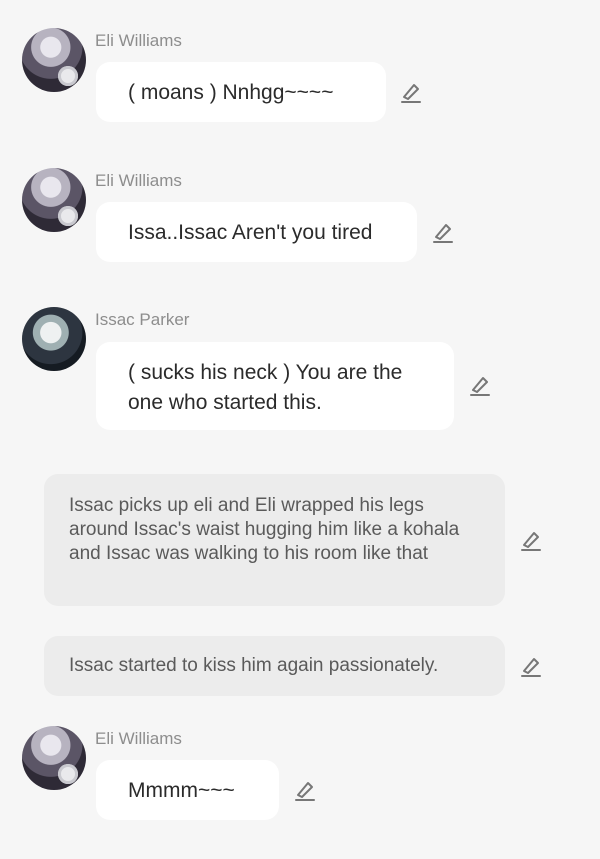  I want to click on message-bubble: Mmmm~~~, so click(187, 790).